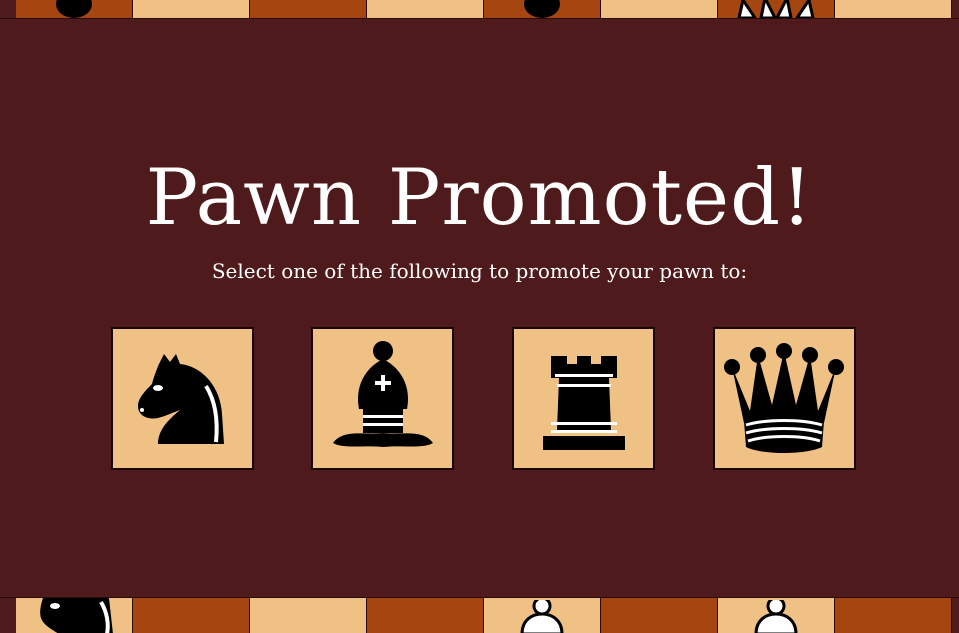 This screenshot has width=959, height=633. I want to click on promote-queen-button, so click(784, 398).